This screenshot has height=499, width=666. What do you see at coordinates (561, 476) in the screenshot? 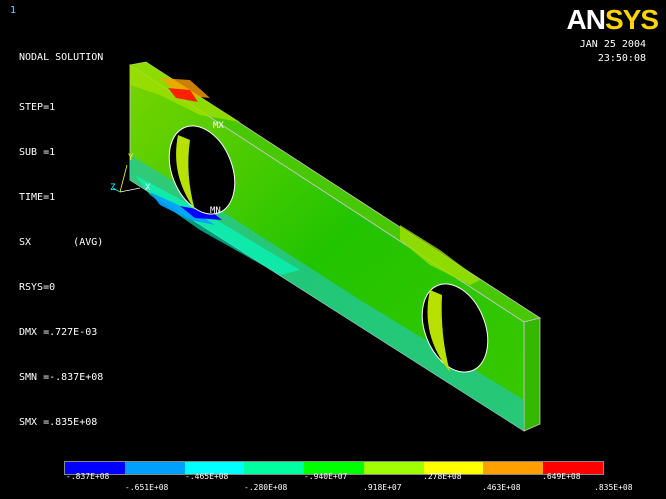
I see `legend-label-upper: .649E+08` at bounding box center [561, 476].